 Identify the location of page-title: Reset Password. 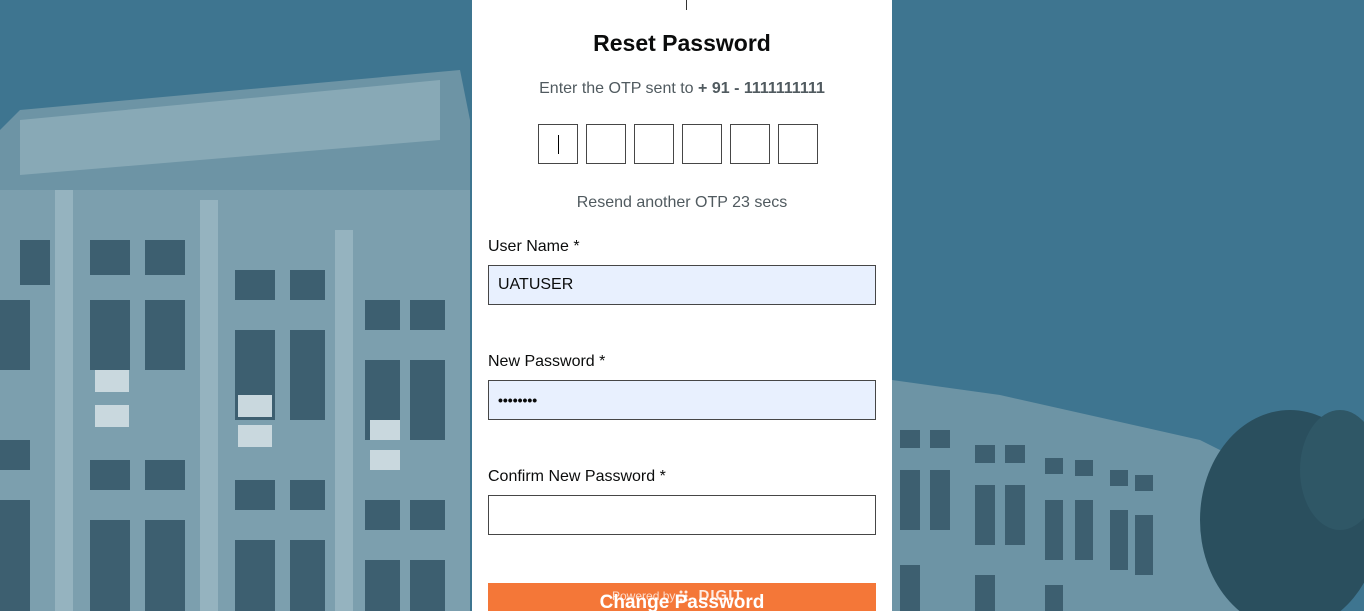
(682, 43).